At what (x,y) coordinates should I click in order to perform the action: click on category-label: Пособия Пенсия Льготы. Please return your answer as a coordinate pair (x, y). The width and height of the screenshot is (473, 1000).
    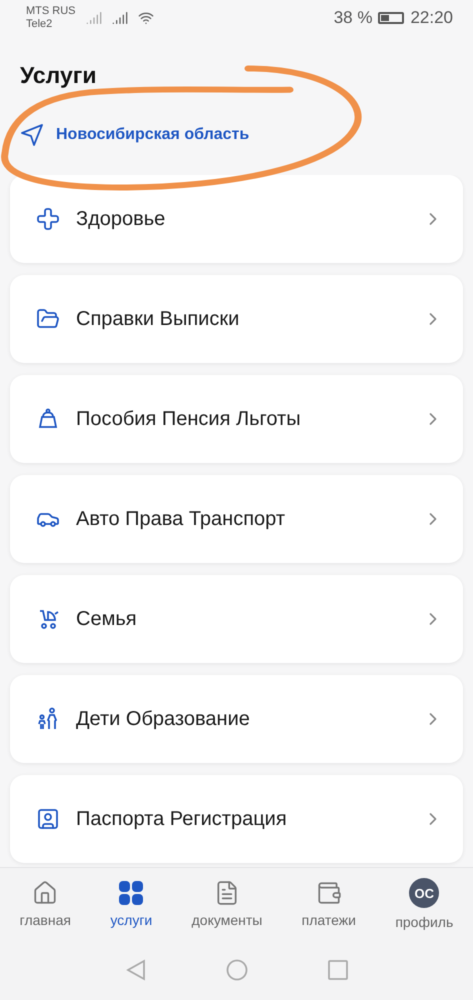
    Looking at the image, I should click on (188, 419).